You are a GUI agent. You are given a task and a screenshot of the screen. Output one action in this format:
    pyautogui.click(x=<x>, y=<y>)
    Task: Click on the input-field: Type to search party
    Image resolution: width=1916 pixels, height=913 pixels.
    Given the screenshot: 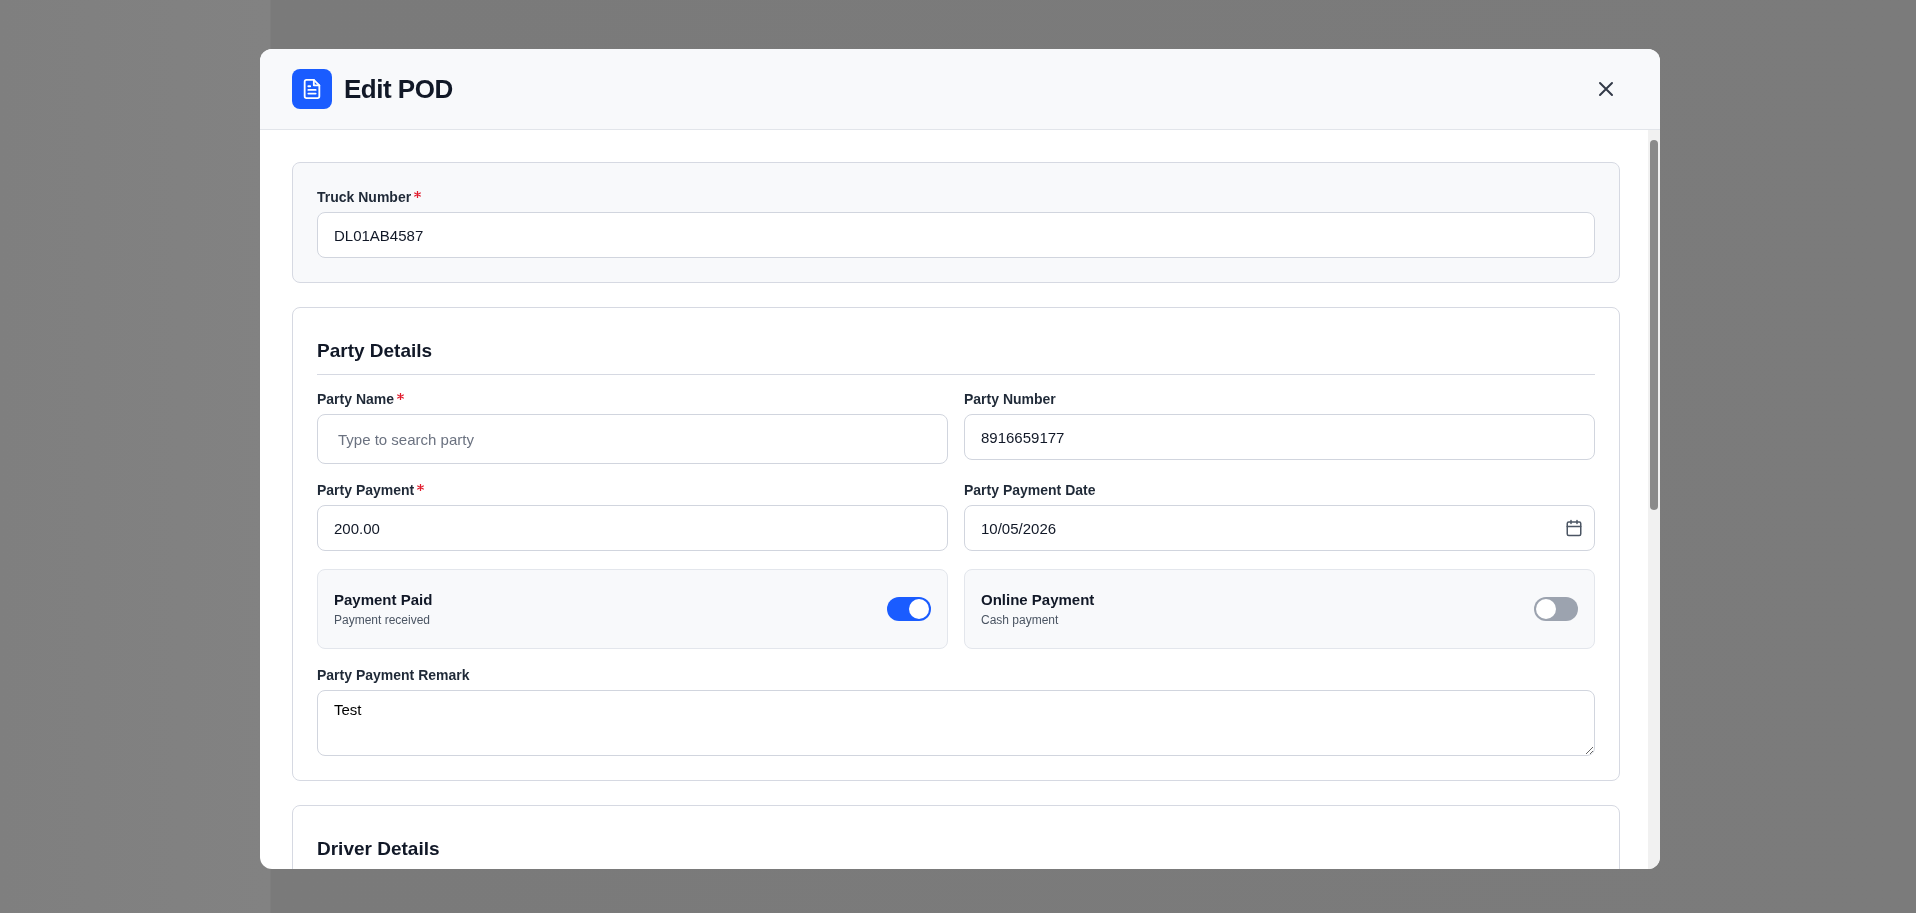 What is the action you would take?
    pyautogui.click(x=632, y=439)
    